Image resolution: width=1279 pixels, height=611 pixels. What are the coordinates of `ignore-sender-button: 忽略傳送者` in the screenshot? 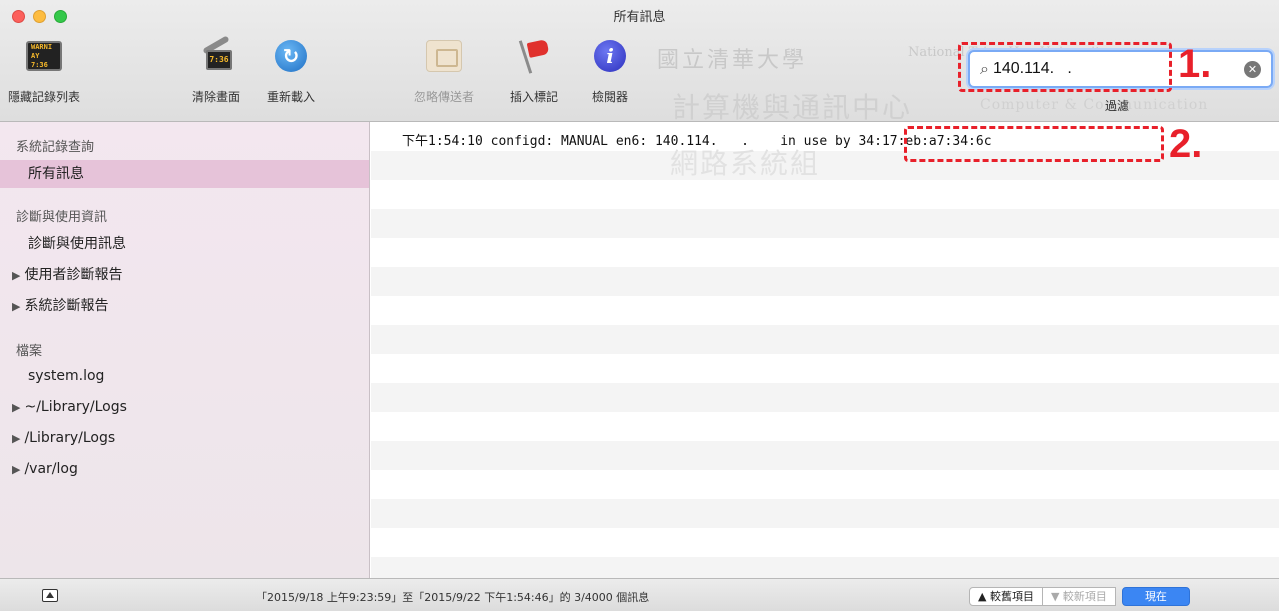 It's located at (444, 70).